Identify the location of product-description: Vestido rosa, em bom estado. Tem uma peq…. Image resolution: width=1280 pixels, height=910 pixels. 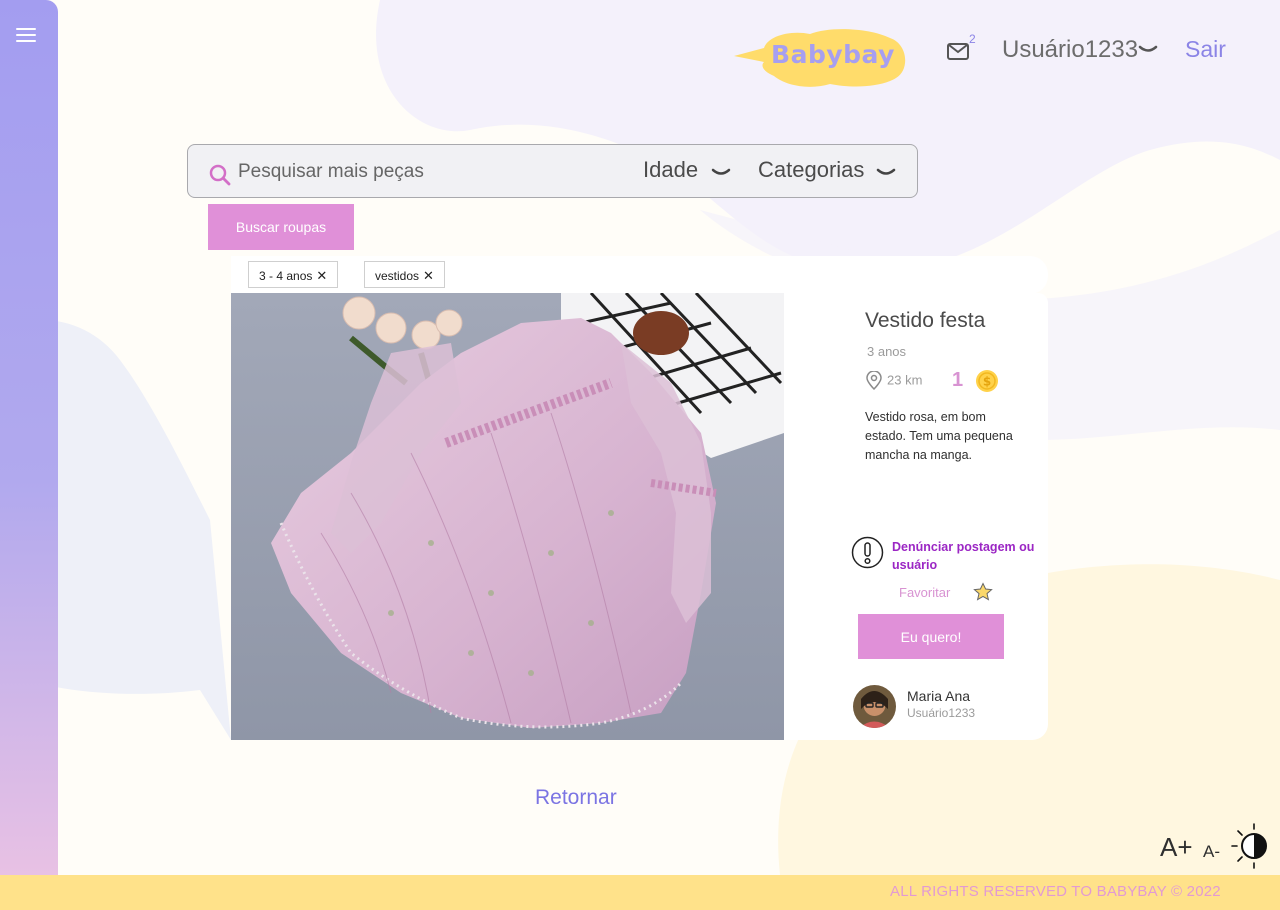
(939, 436).